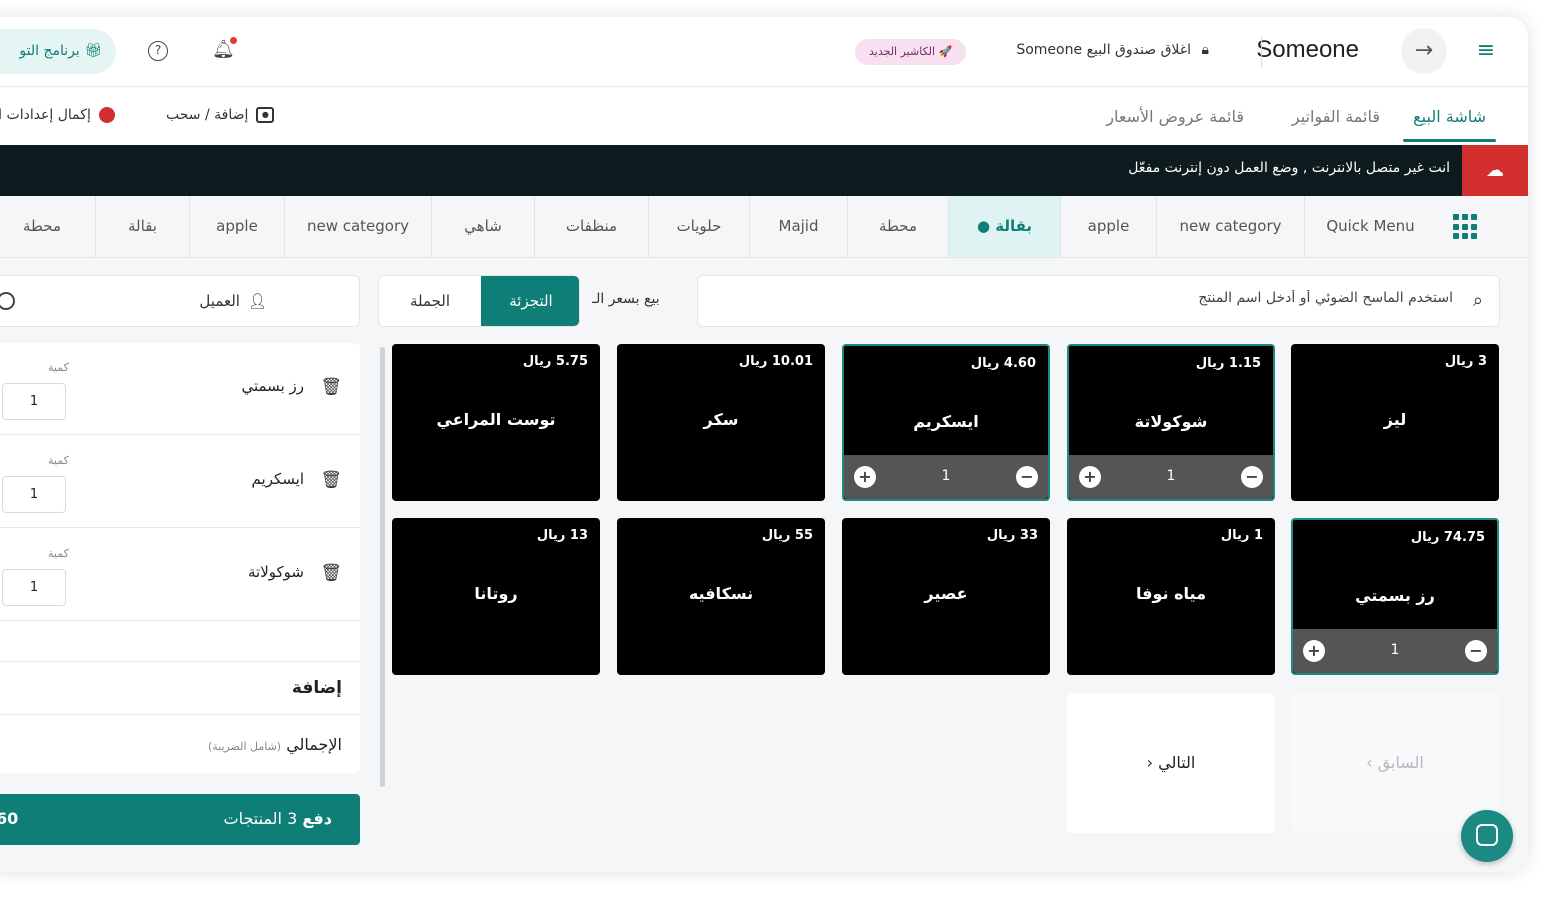  What do you see at coordinates (1465, 361) in the screenshot?
I see `product-price: 3 ريال` at bounding box center [1465, 361].